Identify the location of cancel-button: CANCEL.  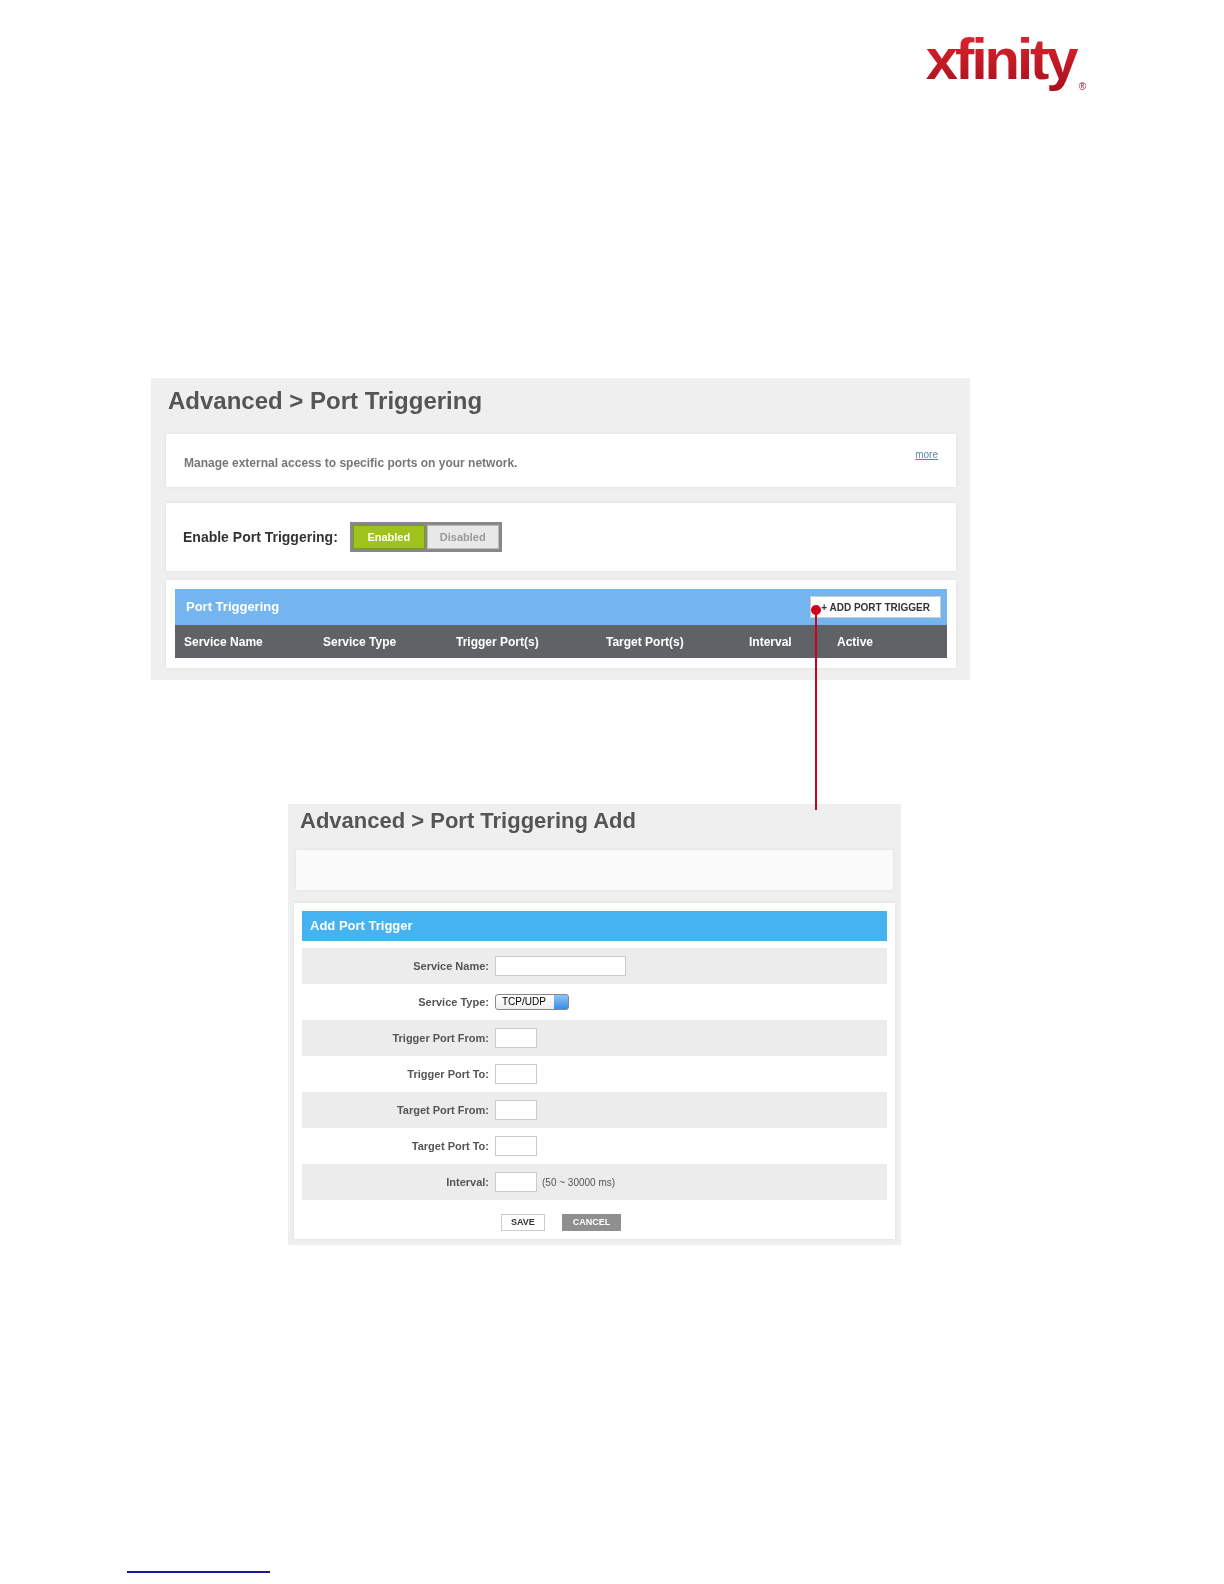
(591, 1222).